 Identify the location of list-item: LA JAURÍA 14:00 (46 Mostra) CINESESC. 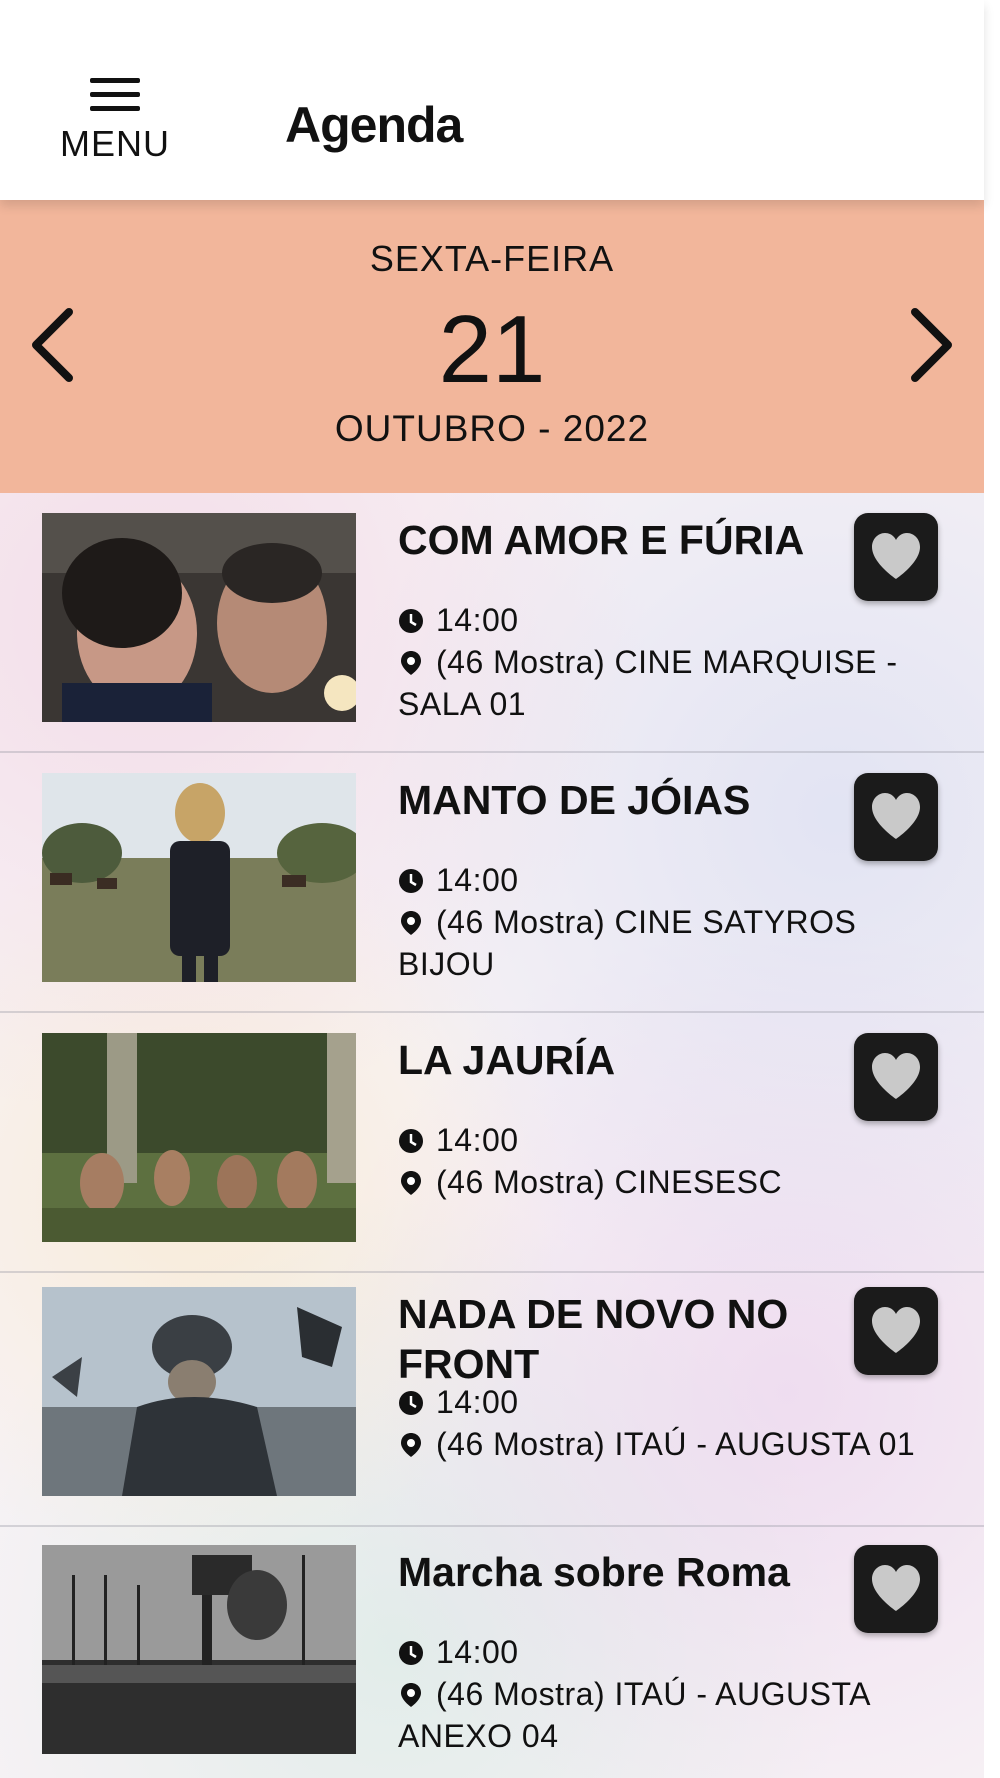
(492, 1143).